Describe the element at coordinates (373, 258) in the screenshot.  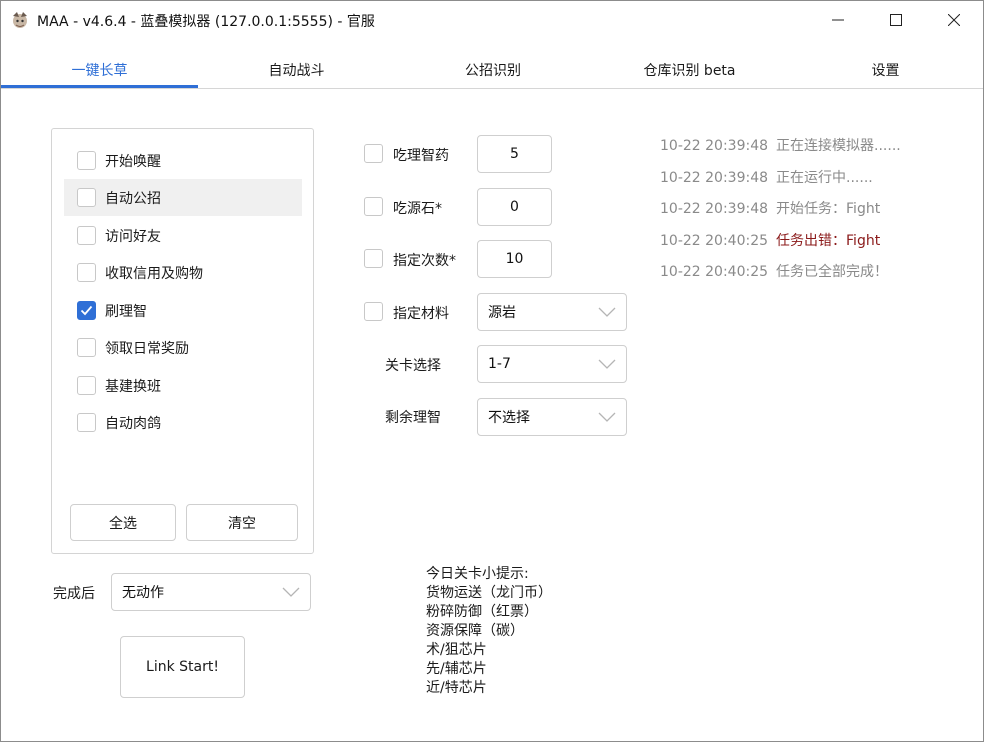
I see `times-checkbox` at that location.